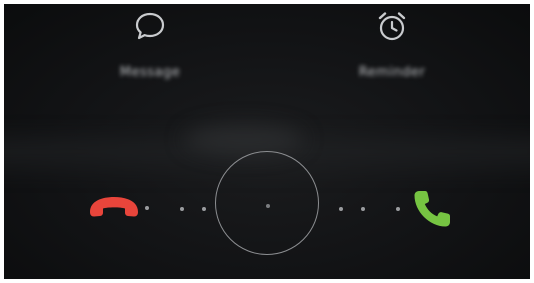 This screenshot has width=534, height=283. I want to click on phone-icon, so click(432, 209).